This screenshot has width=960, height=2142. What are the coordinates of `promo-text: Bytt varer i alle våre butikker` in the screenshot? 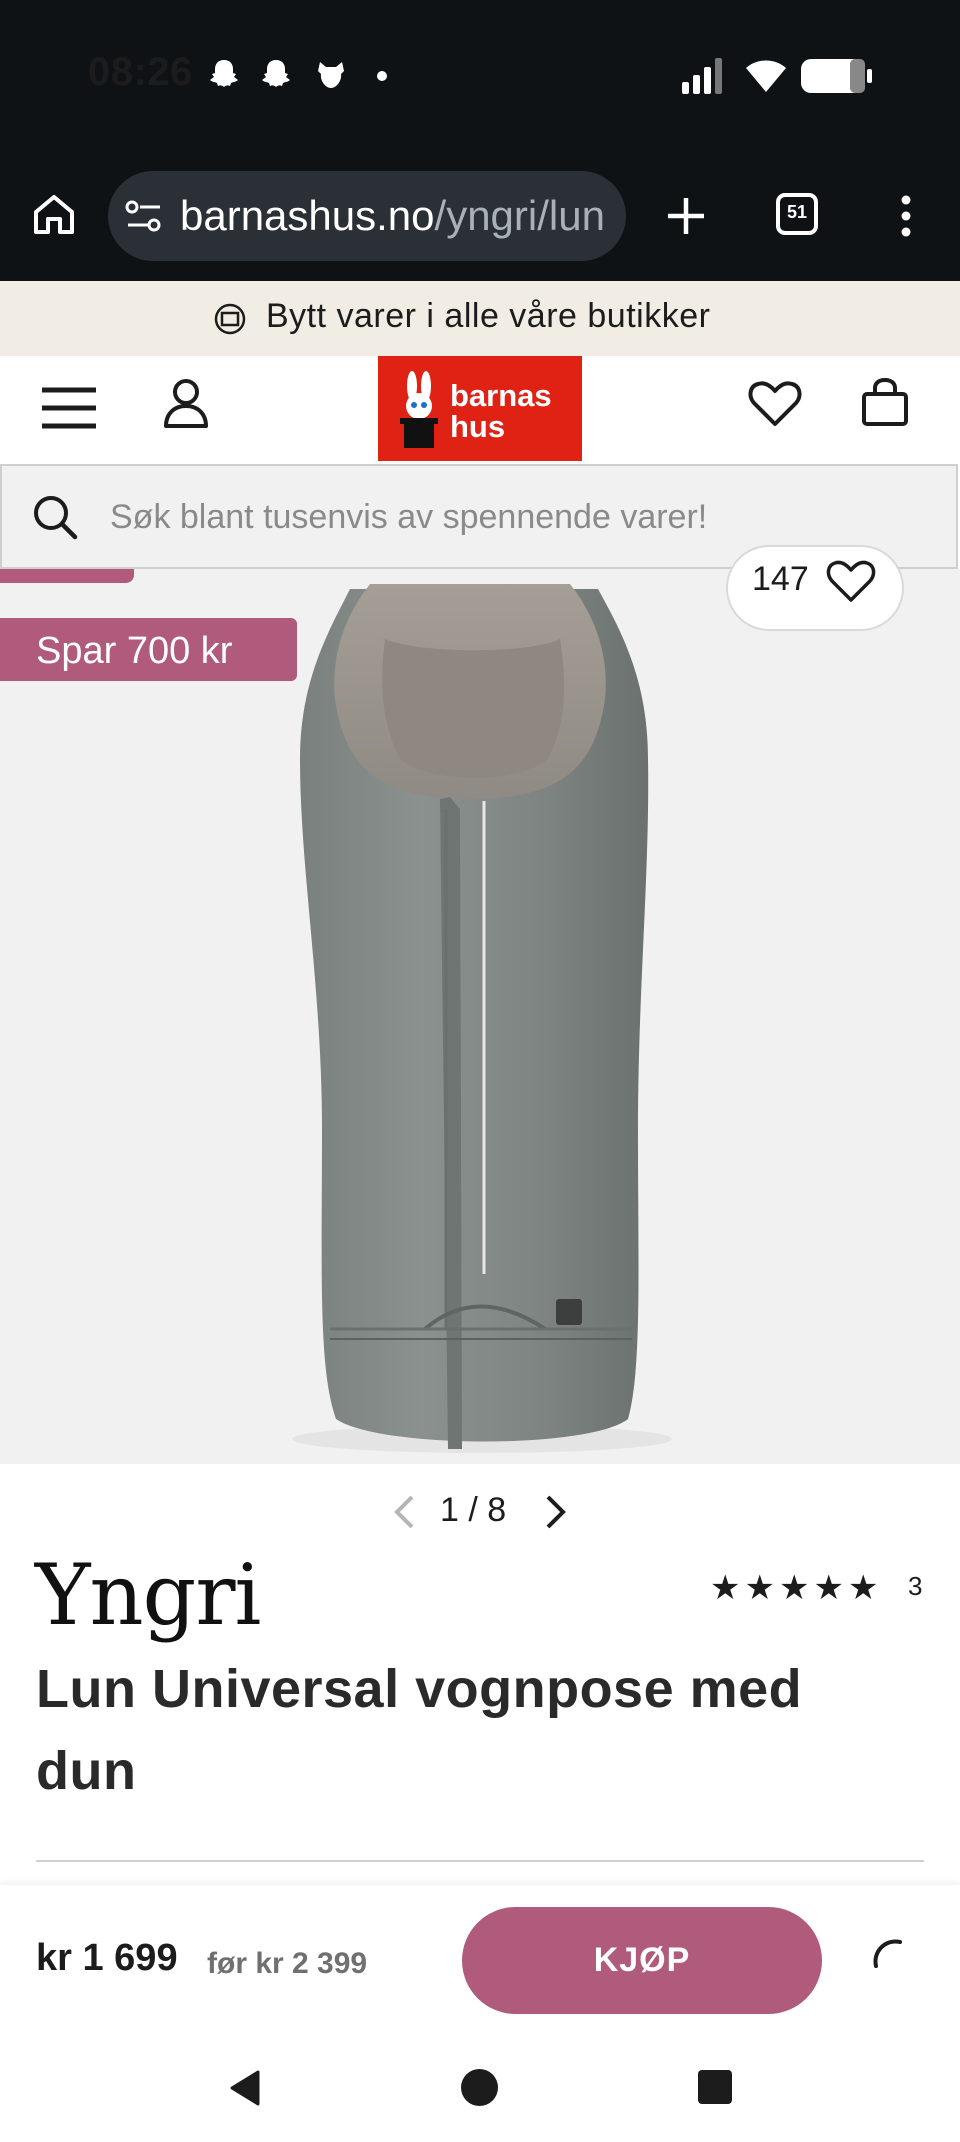 It's located at (488, 316).